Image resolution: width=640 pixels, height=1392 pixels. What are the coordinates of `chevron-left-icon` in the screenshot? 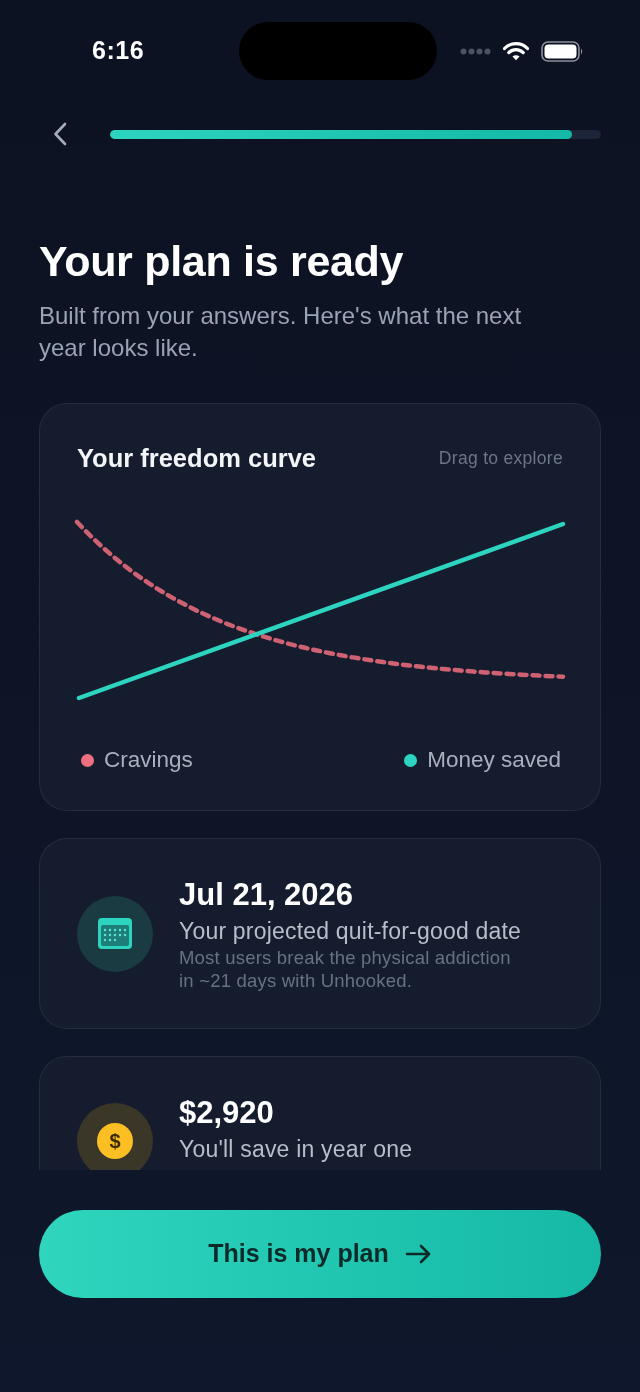 It's located at (60, 134).